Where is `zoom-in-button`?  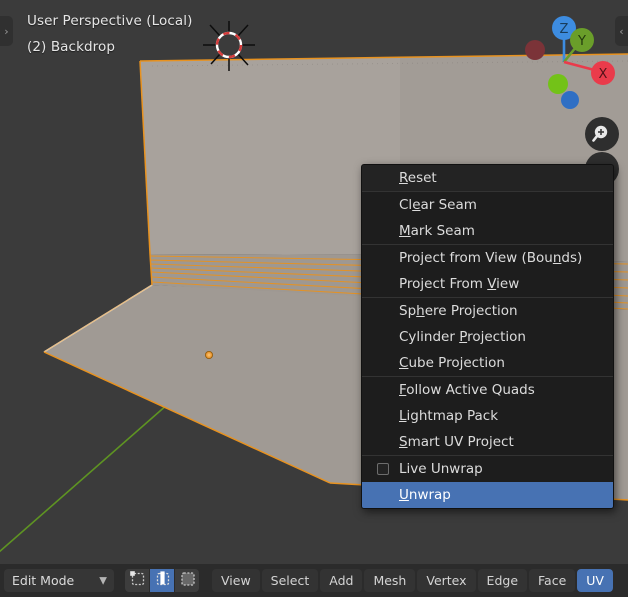 zoom-in-button is located at coordinates (602, 134).